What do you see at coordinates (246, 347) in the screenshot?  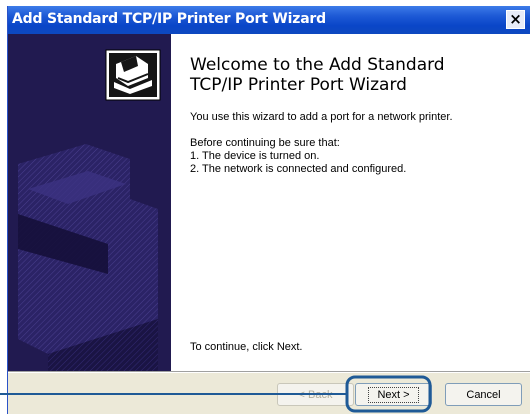 I see `continue-text: To continue, click Next.` at bounding box center [246, 347].